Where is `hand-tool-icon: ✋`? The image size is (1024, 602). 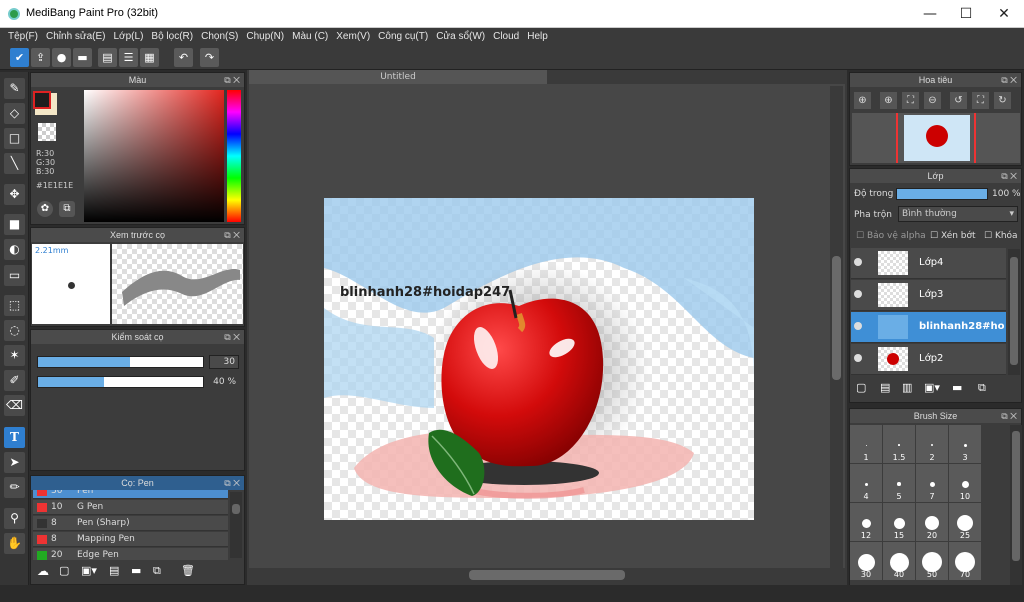 hand-tool-icon: ✋ is located at coordinates (14, 543).